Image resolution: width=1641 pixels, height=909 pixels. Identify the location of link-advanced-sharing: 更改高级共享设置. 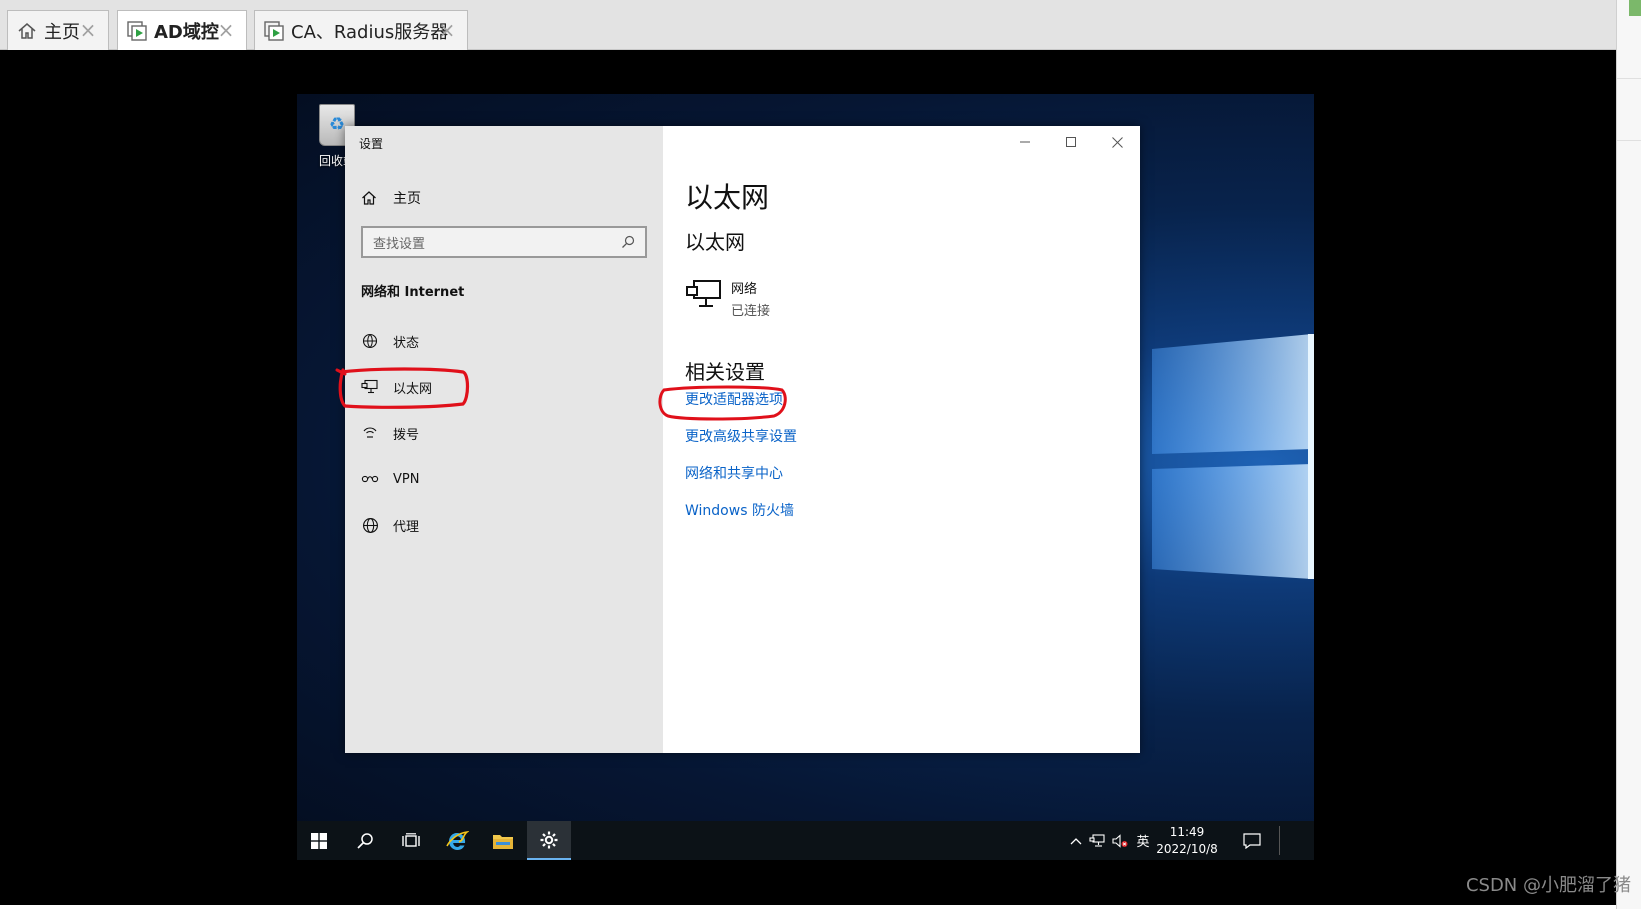
(741, 436).